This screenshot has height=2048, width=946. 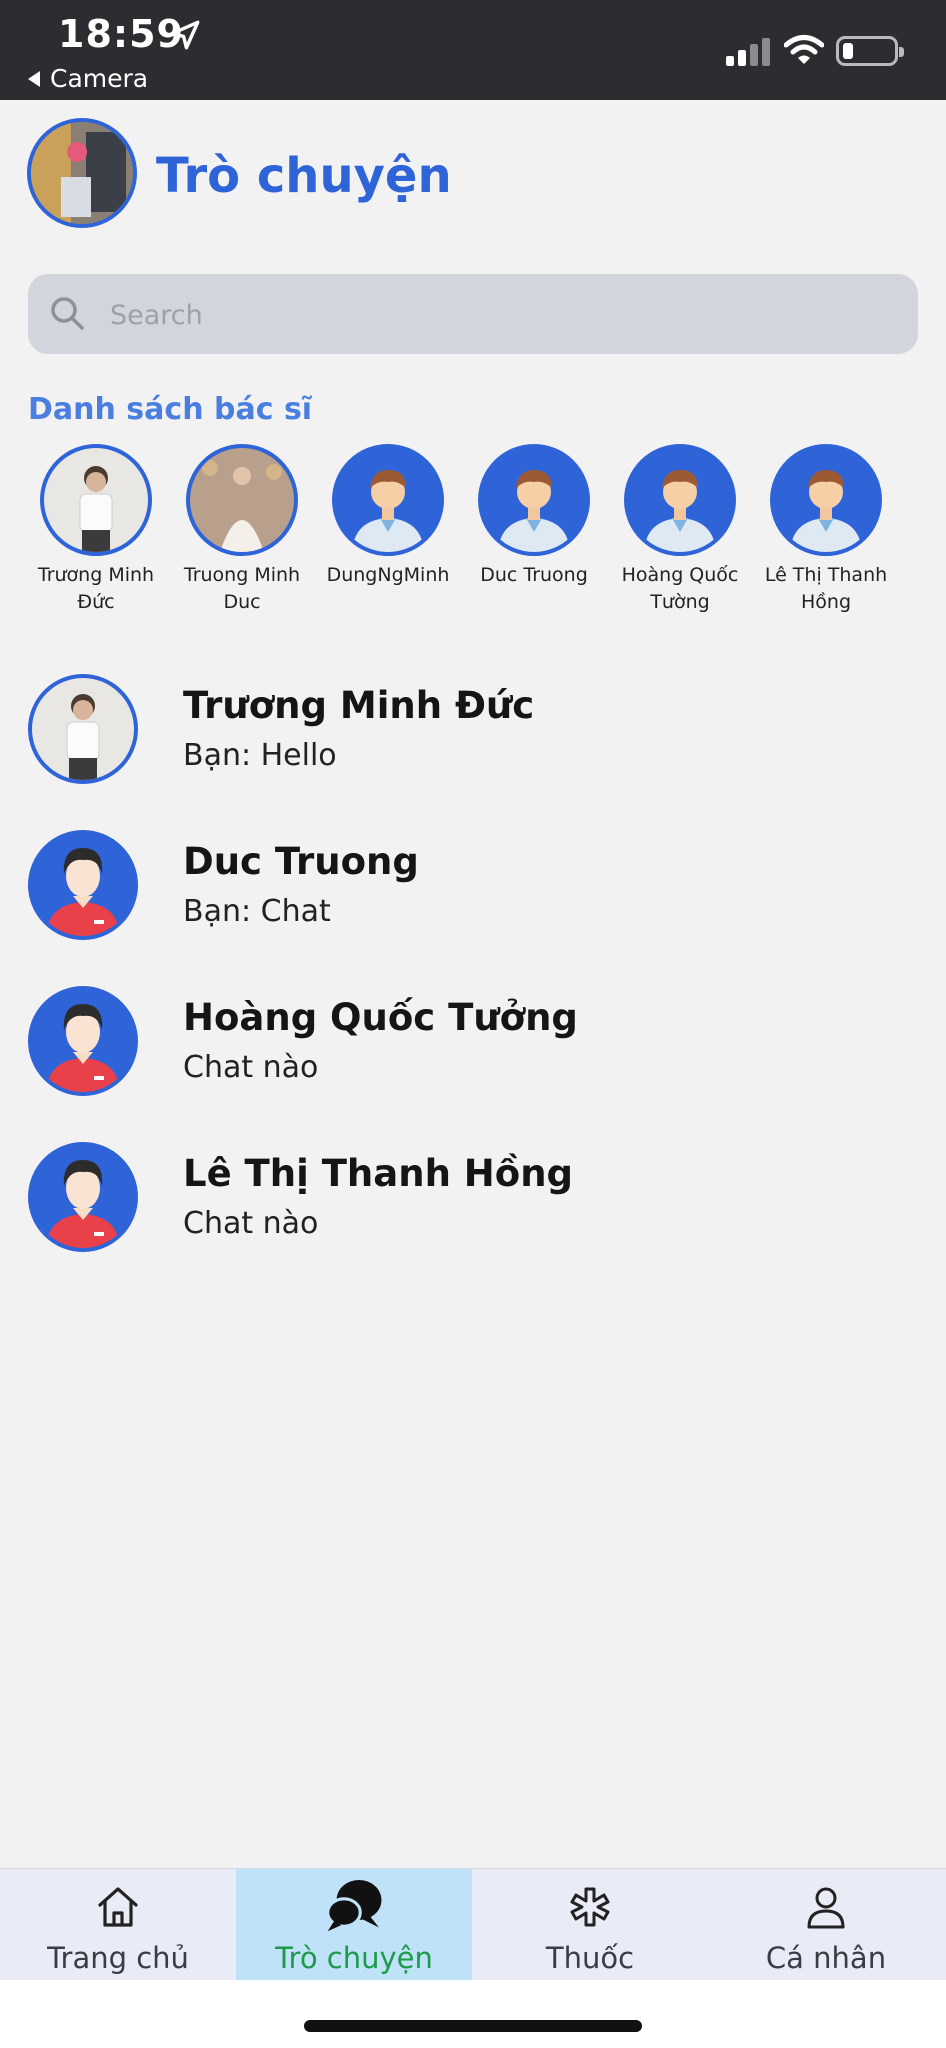 I want to click on conversation-item: Trương Minh Đức Bạn: Hello, so click(x=468, y=730).